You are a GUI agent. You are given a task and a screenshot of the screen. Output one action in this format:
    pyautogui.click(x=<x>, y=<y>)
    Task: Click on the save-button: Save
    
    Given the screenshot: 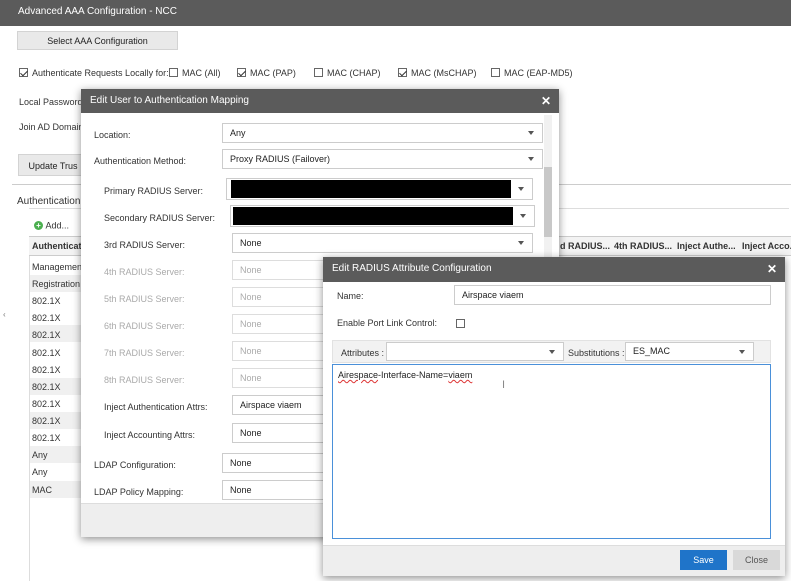 What is the action you would take?
    pyautogui.click(x=703, y=560)
    